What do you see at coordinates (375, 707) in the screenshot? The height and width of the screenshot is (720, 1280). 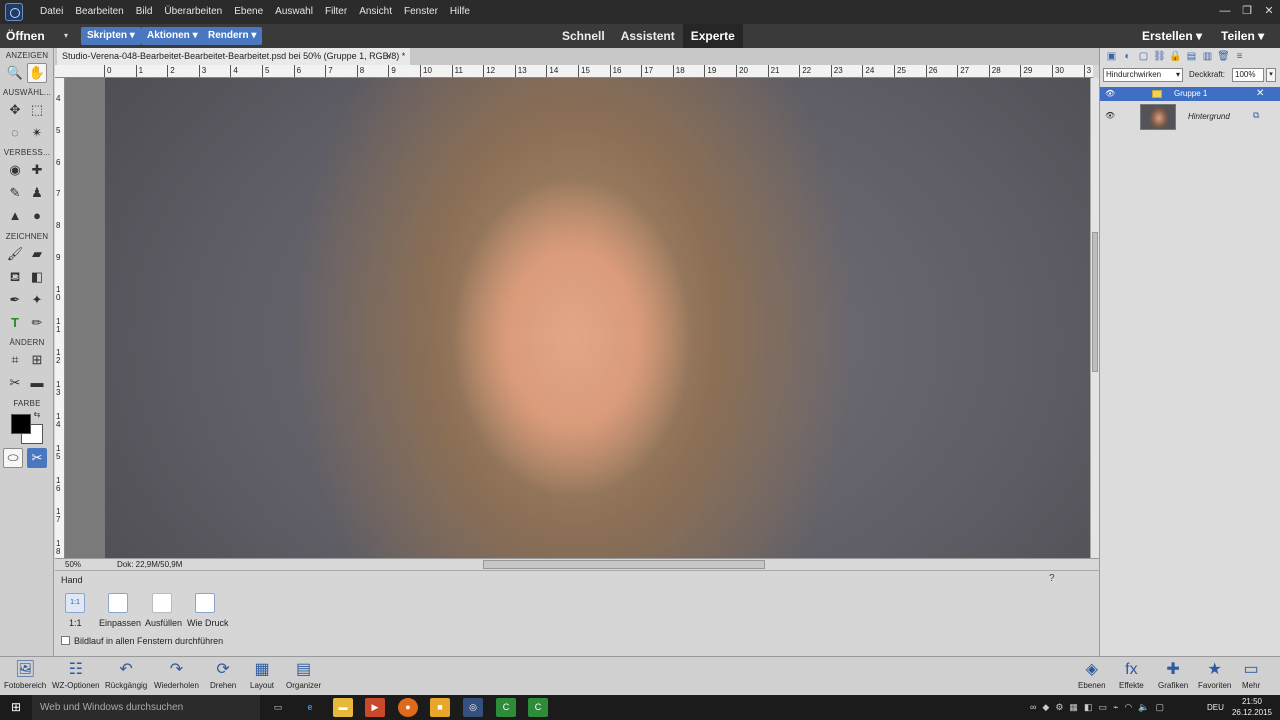 I see `media-app-icon: ▶` at bounding box center [375, 707].